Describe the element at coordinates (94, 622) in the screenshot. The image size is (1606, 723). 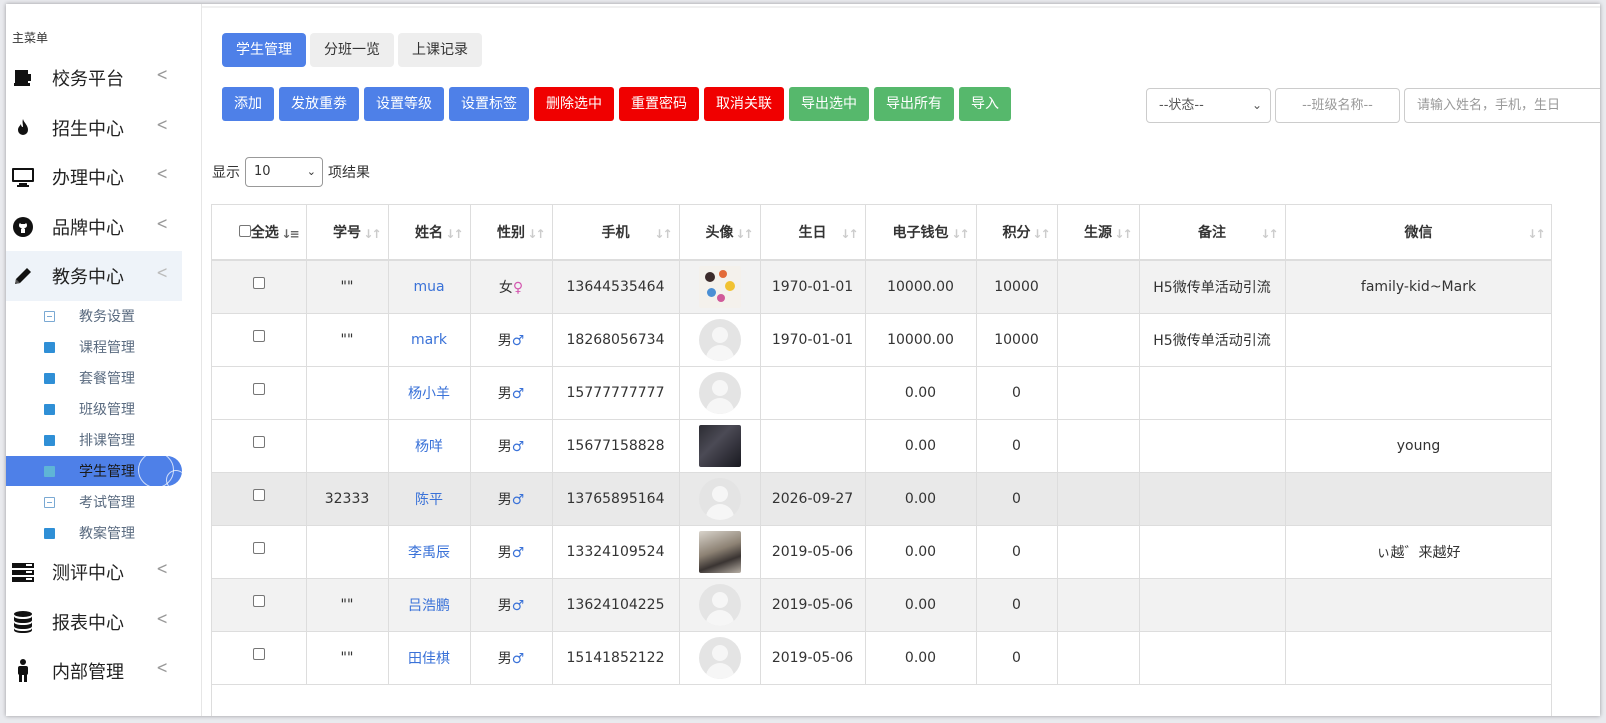
I see `sidebar-item-reports: 报表中心 <` at that location.